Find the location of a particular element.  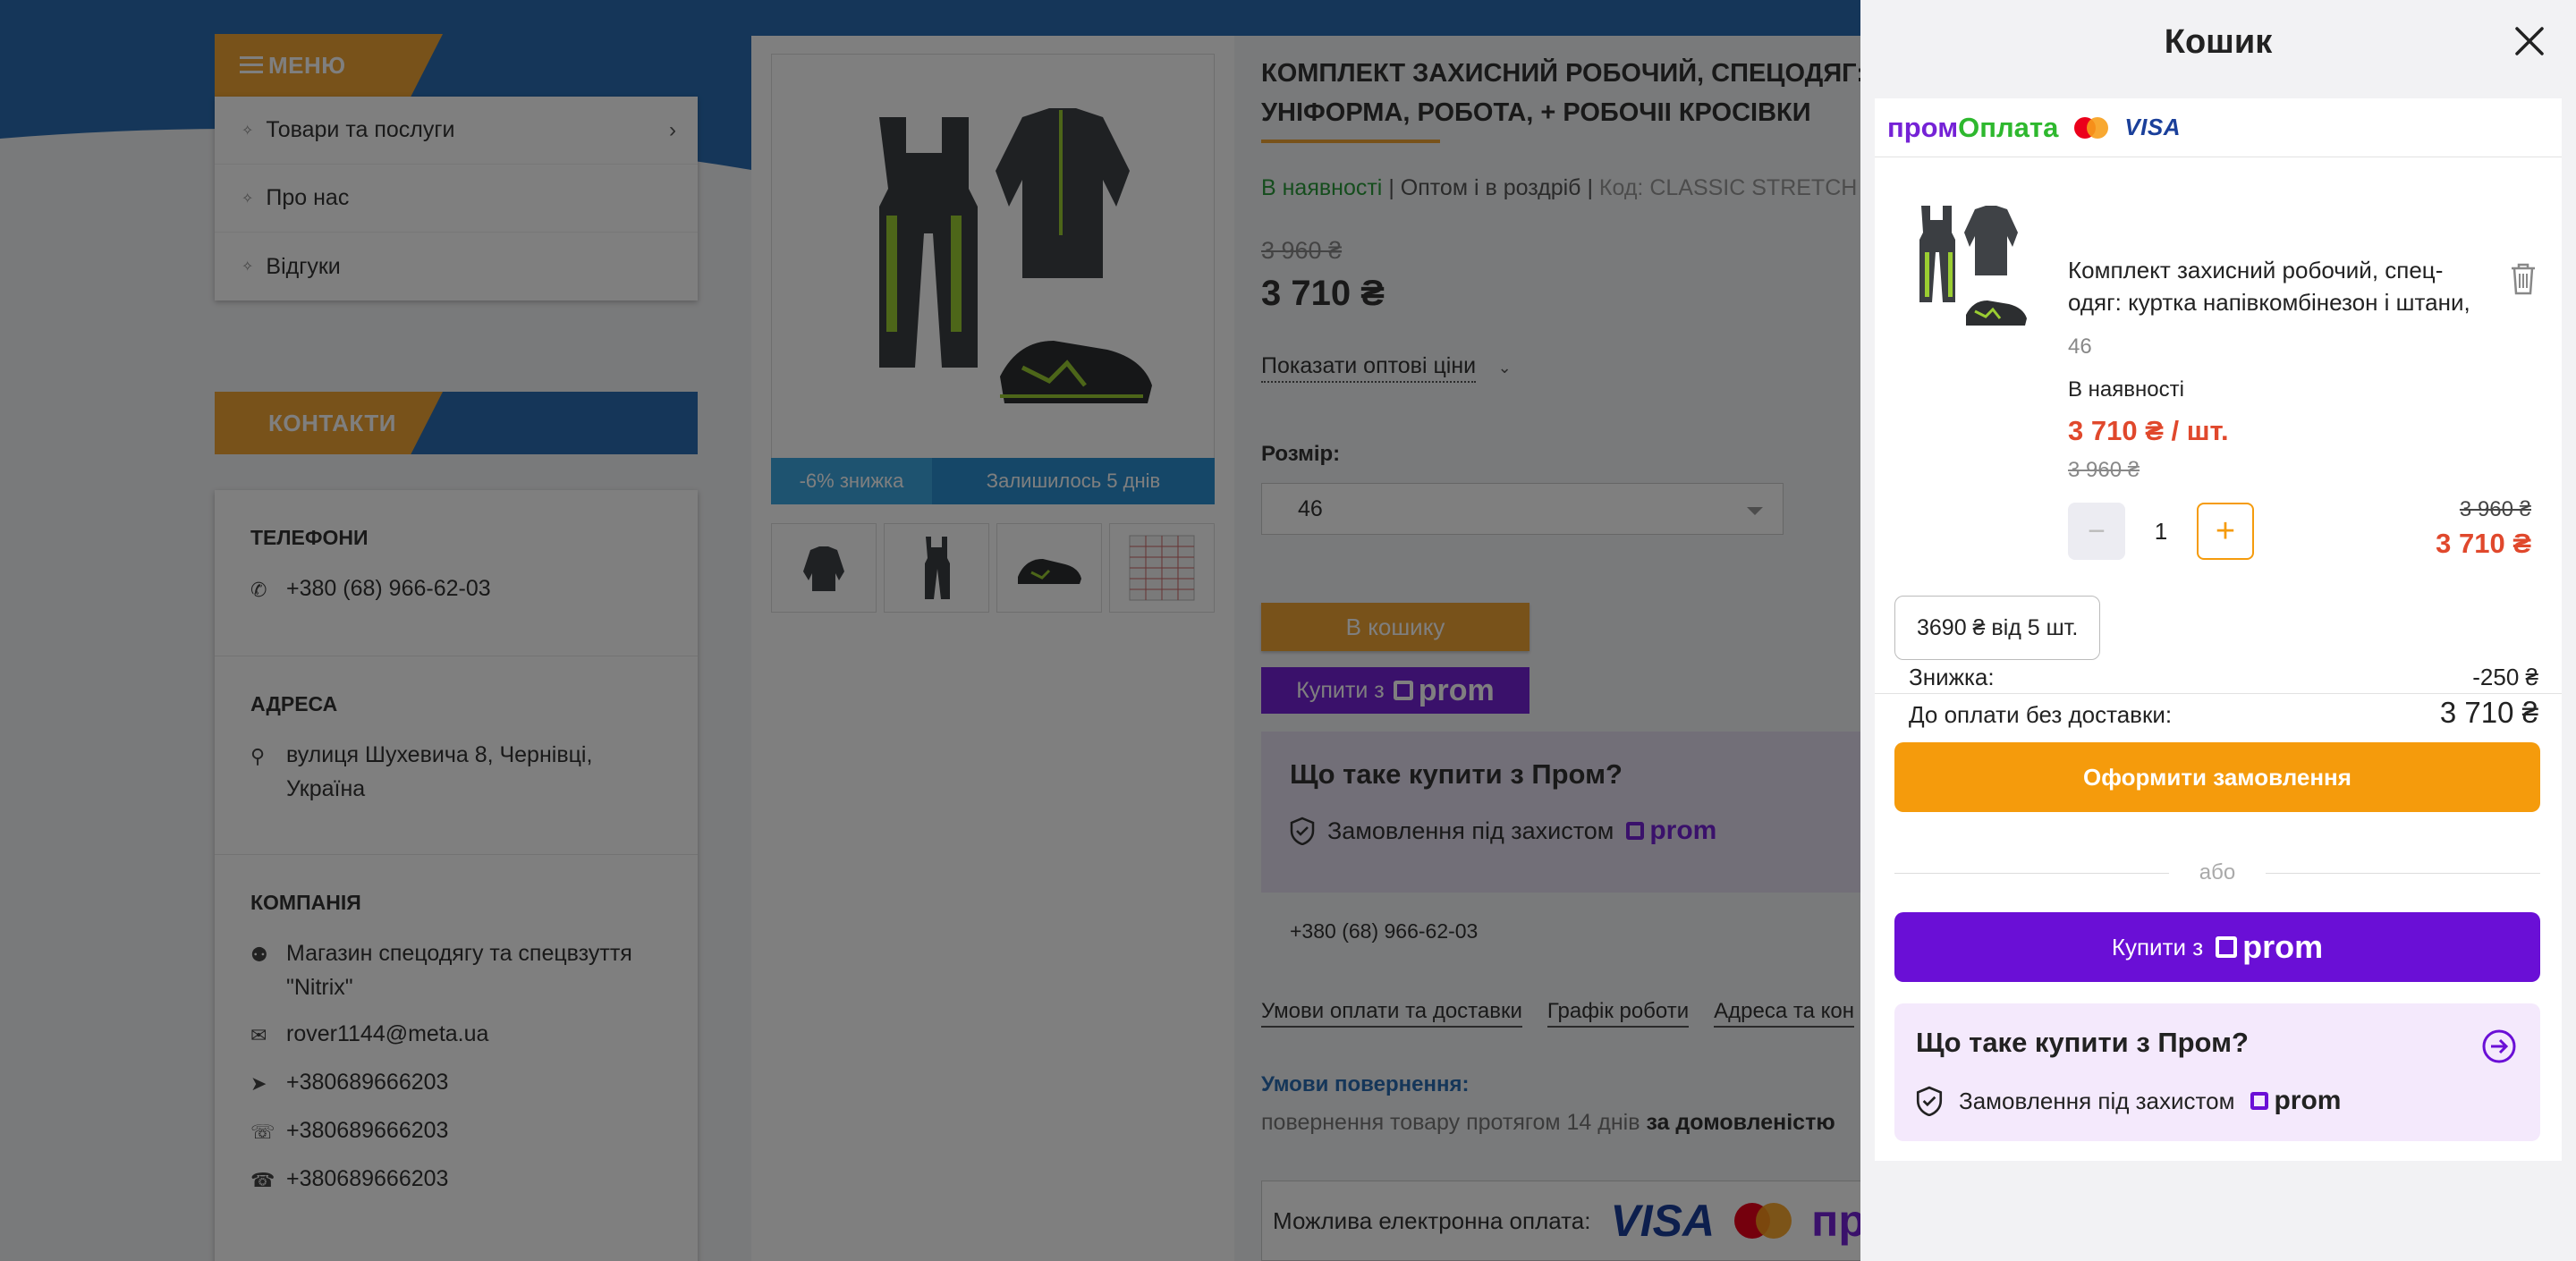

buy-with-prom-button: Купити з prom is located at coordinates (2217, 947).